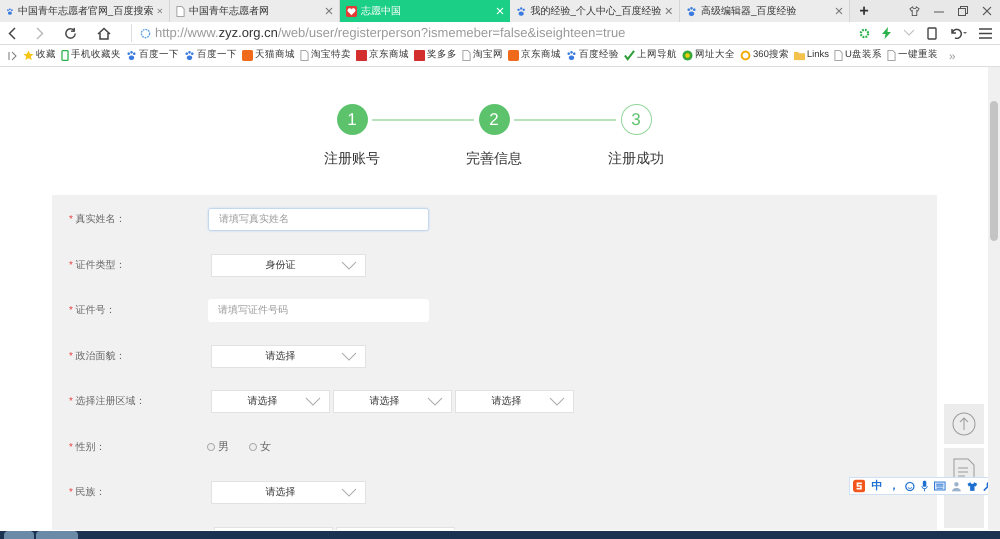  Describe the element at coordinates (994, 298) in the screenshot. I see `scrollbar` at that location.